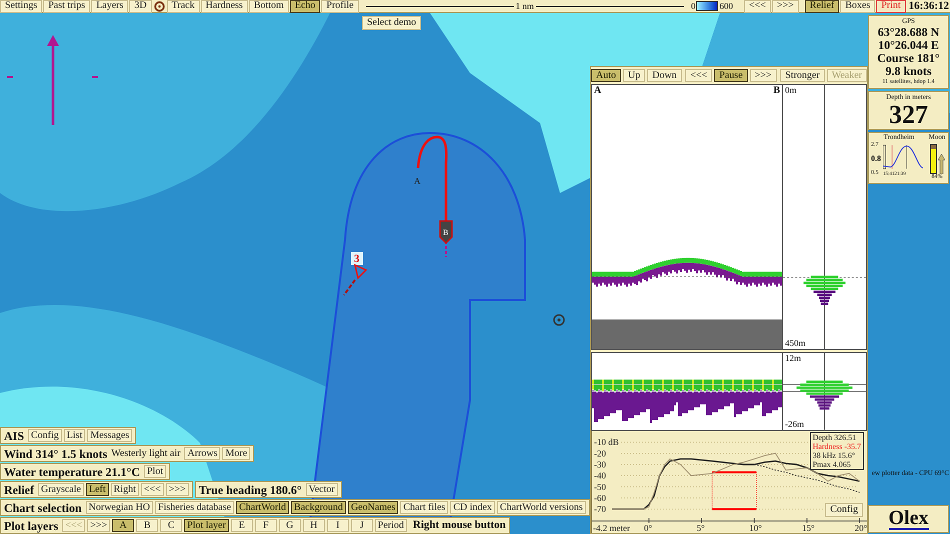  Describe the element at coordinates (634, 75) in the screenshot. I see `toolbar-button: Up` at that location.